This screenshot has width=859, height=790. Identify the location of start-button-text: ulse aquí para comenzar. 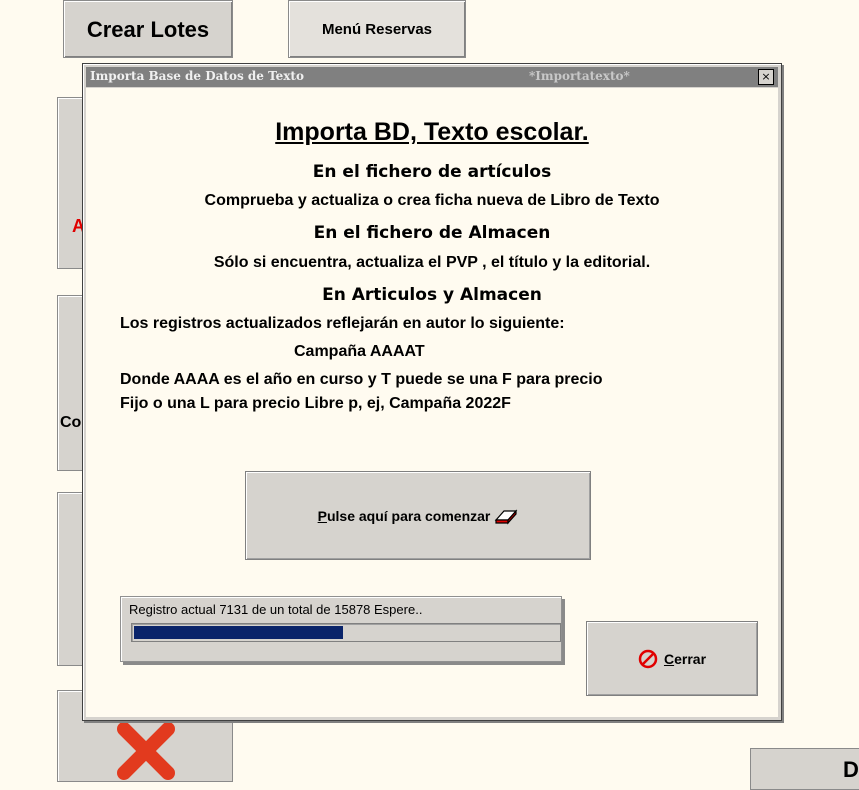
(408, 515).